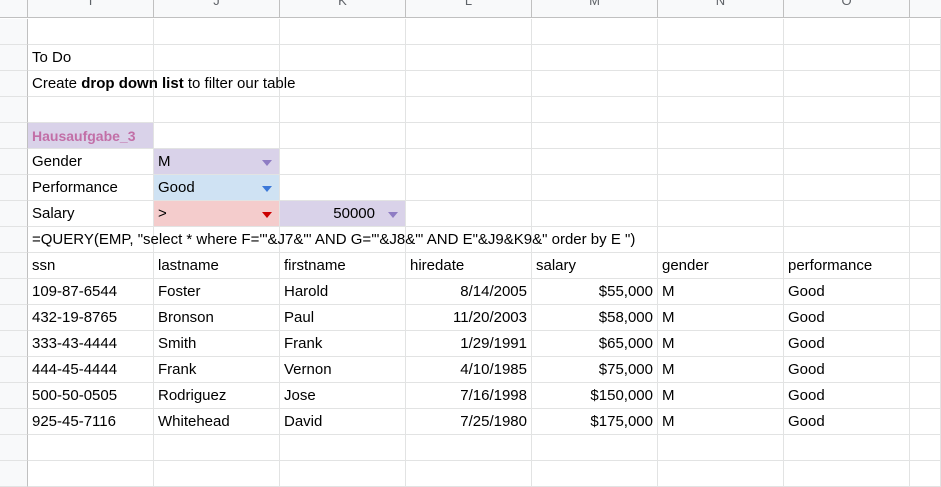 The height and width of the screenshot is (487, 941). I want to click on table-cell-hiredate: 11/20/2003, so click(469, 318).